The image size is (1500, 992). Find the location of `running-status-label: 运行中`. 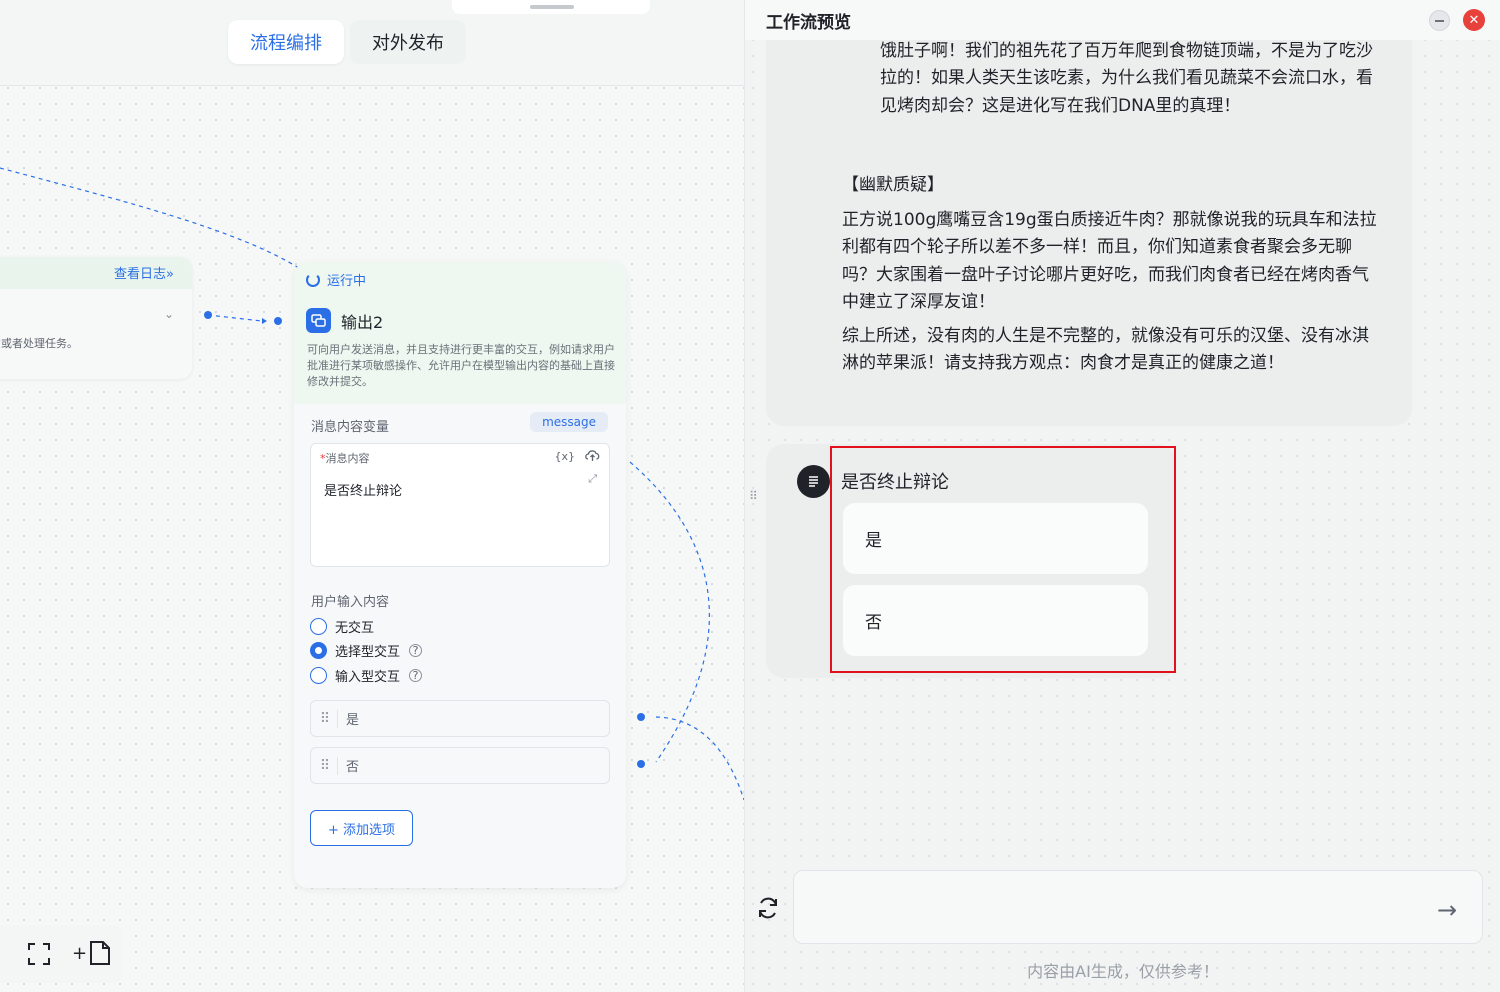

running-status-label: 运行中 is located at coordinates (347, 281).